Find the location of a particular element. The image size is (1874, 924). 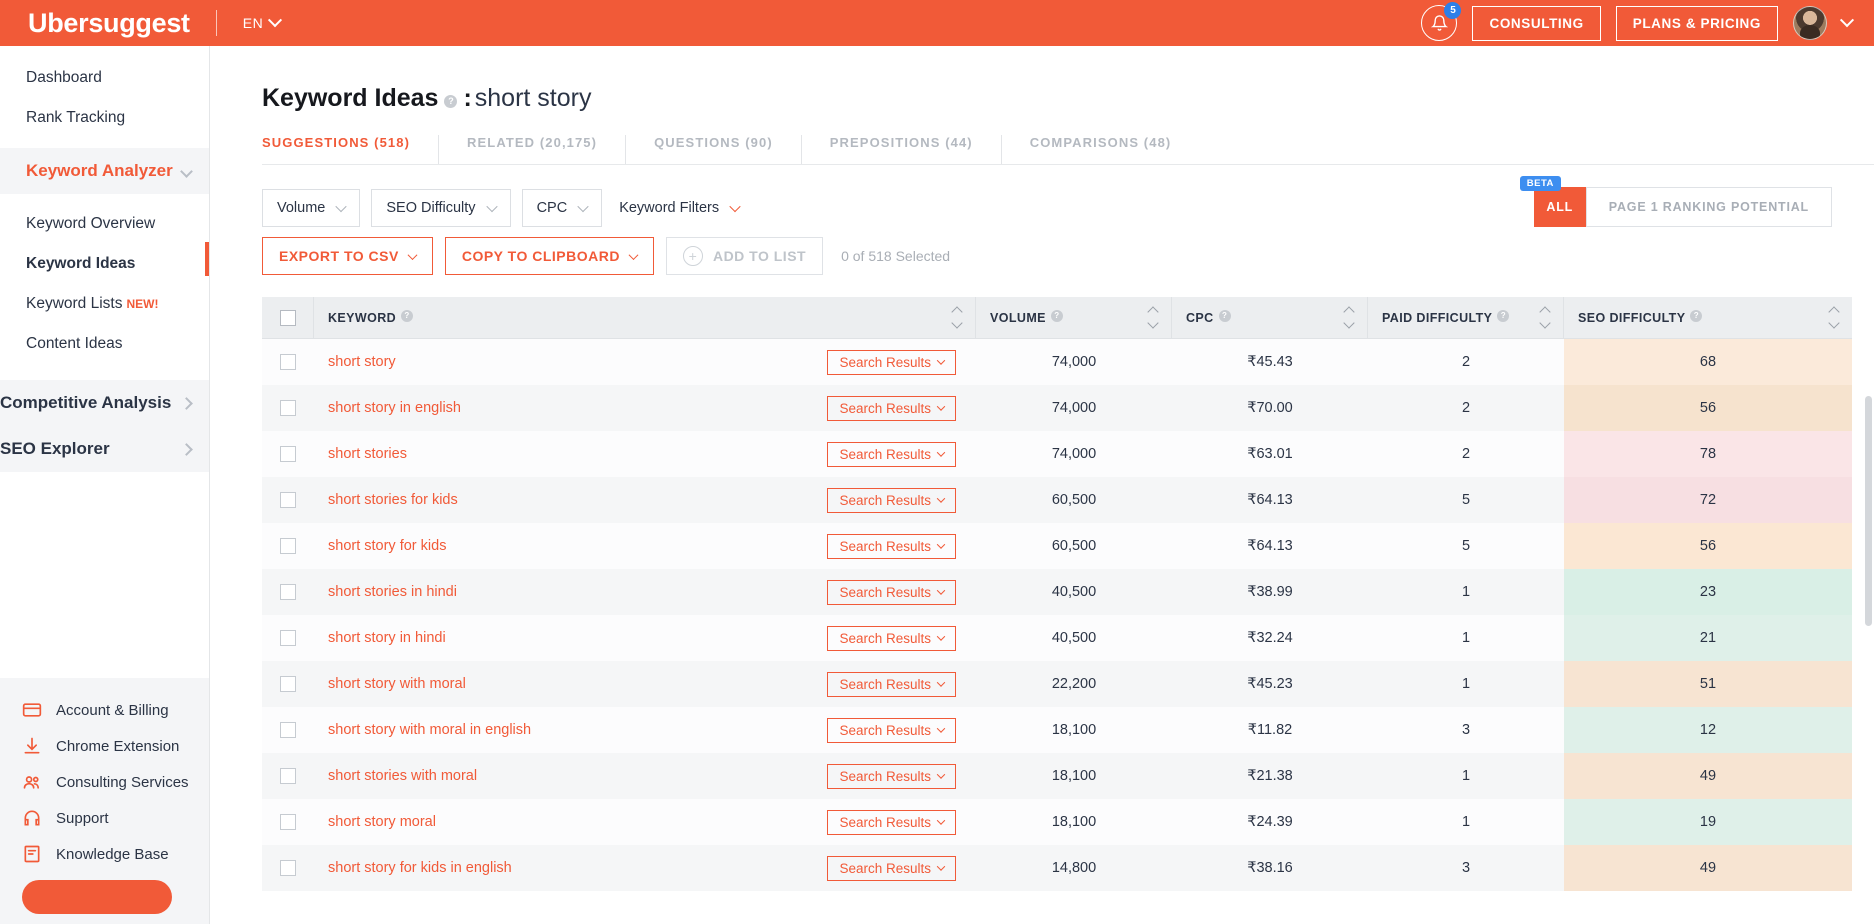

filter-seo-difficulty: SEO Difficulty is located at coordinates (441, 208).